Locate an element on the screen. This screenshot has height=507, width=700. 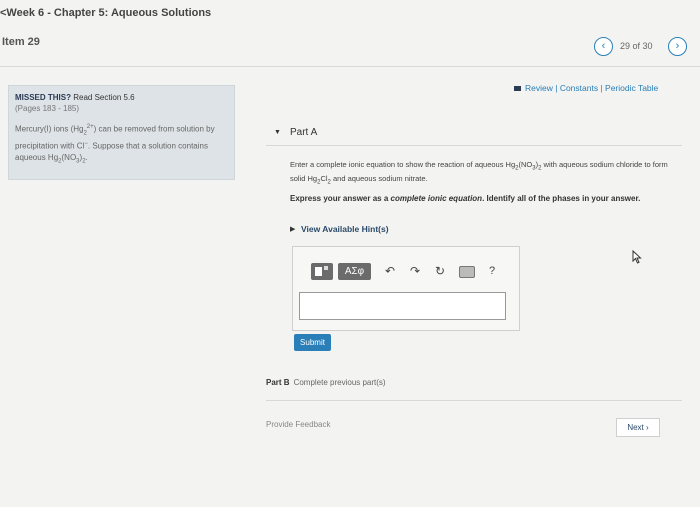
template-sub-icon is located at coordinates (326, 268).